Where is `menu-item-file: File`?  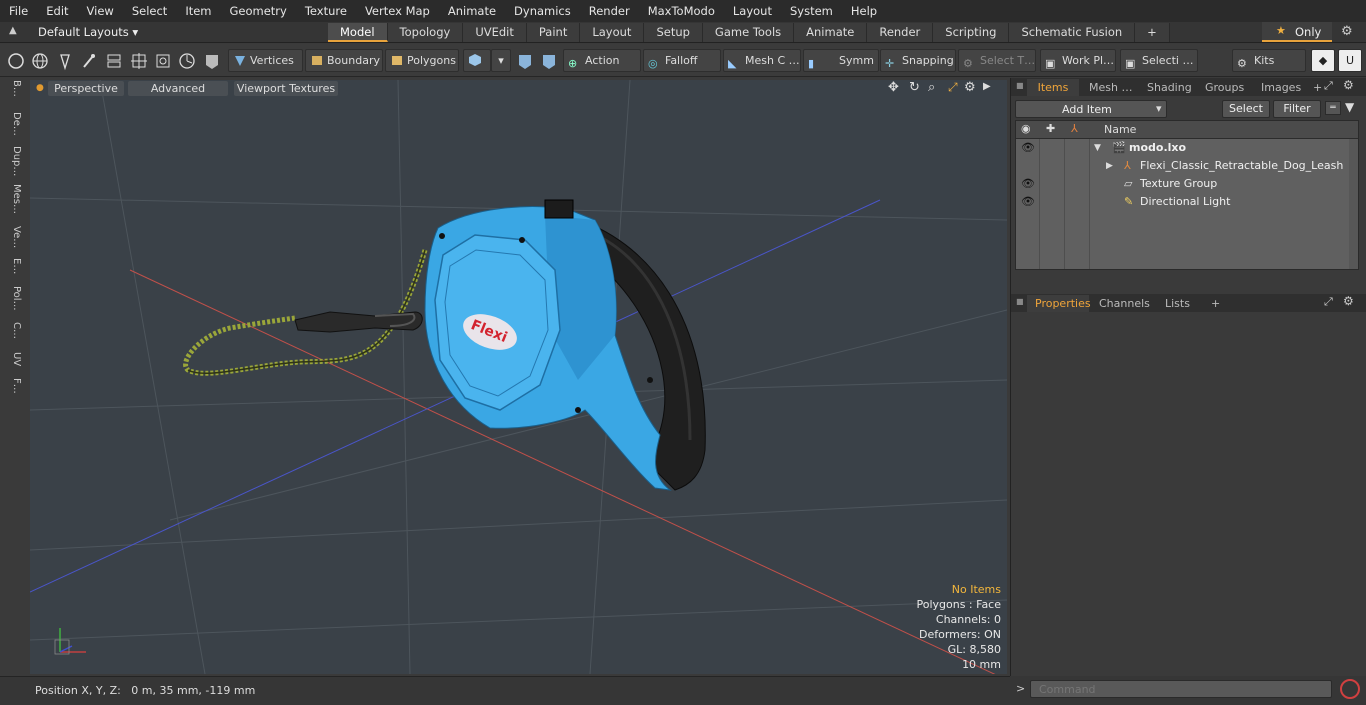 menu-item-file: File is located at coordinates (18, 11).